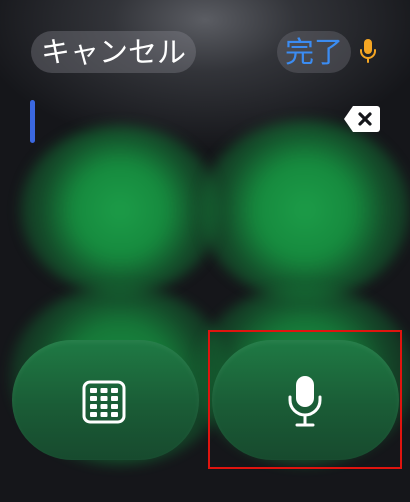  Describe the element at coordinates (362, 119) in the screenshot. I see `backspace-icon` at that location.